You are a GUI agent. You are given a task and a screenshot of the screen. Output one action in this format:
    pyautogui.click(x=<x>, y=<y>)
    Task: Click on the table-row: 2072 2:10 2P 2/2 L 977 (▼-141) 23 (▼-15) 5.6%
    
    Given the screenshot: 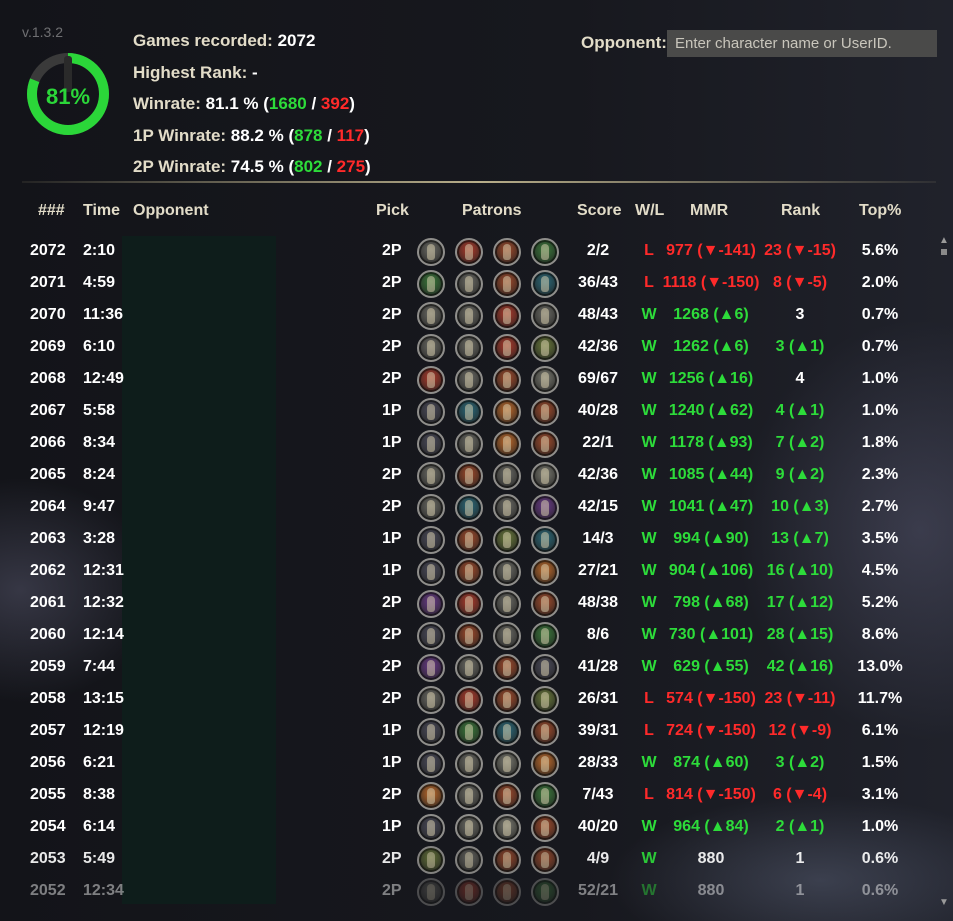 What is the action you would take?
    pyautogui.click(x=467, y=251)
    